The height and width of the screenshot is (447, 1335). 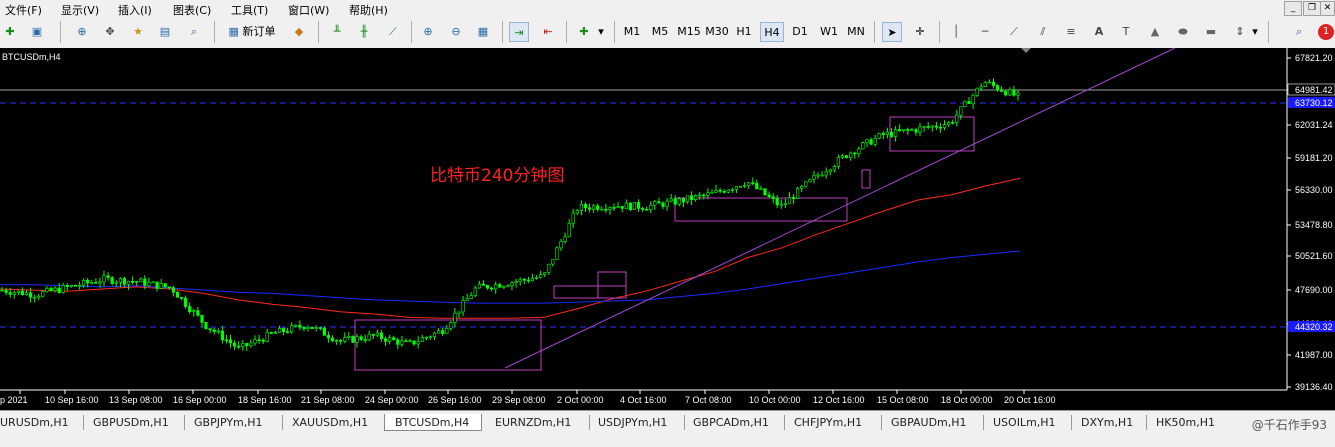 I want to click on indicators-icon: ✚, so click(x=584, y=32).